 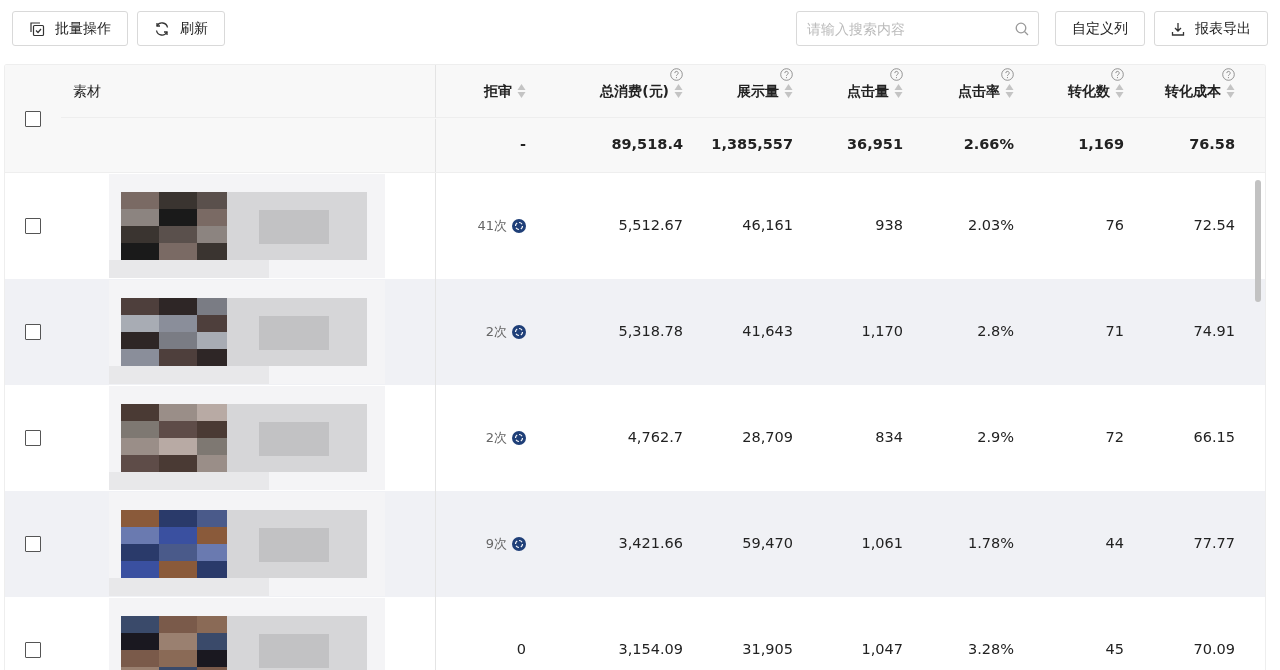 I want to click on total-cell-text: 2.66%, so click(x=988, y=145).